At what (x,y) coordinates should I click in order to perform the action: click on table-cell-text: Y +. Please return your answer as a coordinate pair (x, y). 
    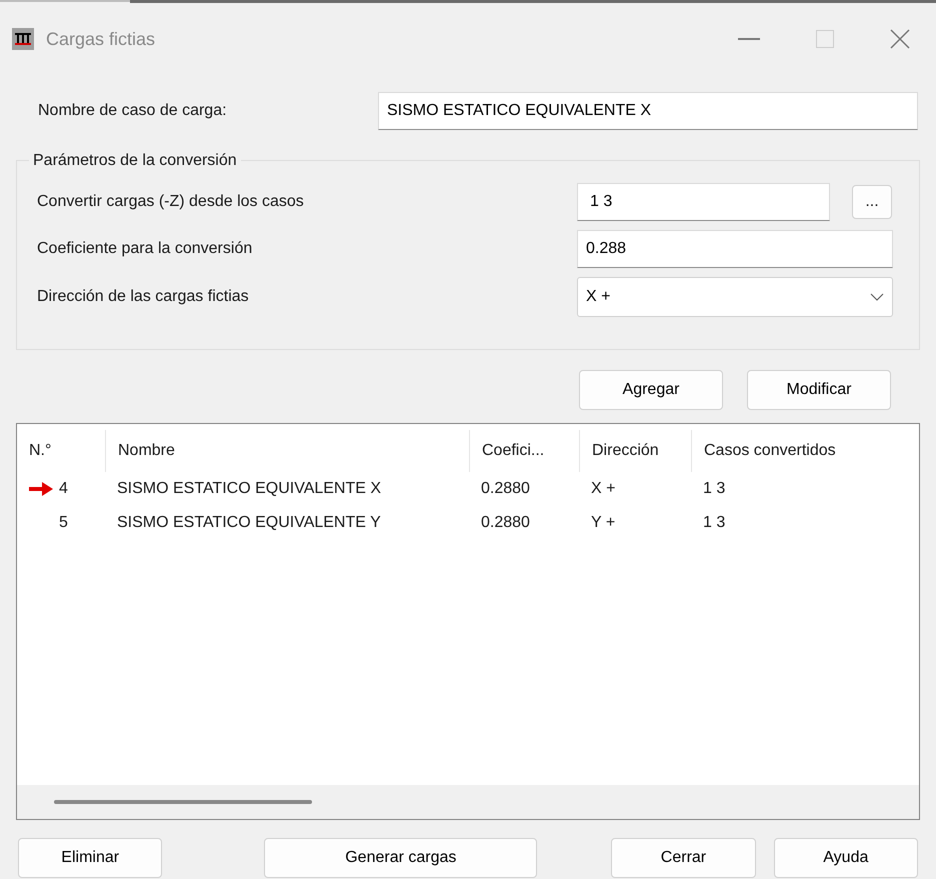
    Looking at the image, I should click on (603, 523).